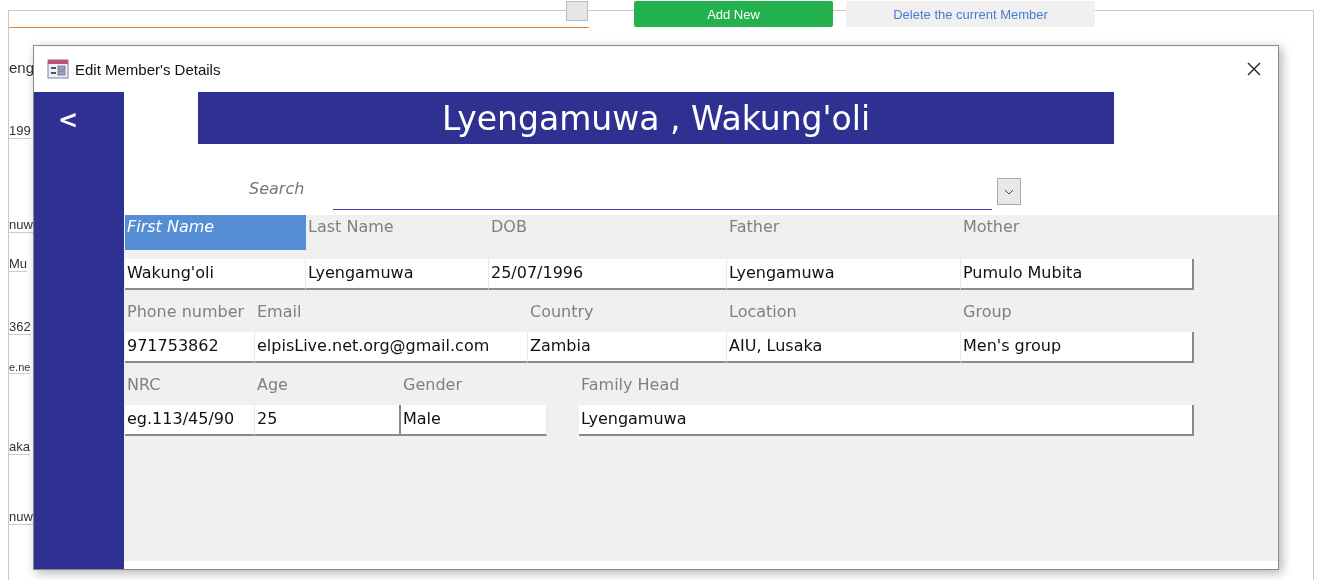 The image size is (1317, 580). I want to click on field-value: e.ne, so click(20, 367).